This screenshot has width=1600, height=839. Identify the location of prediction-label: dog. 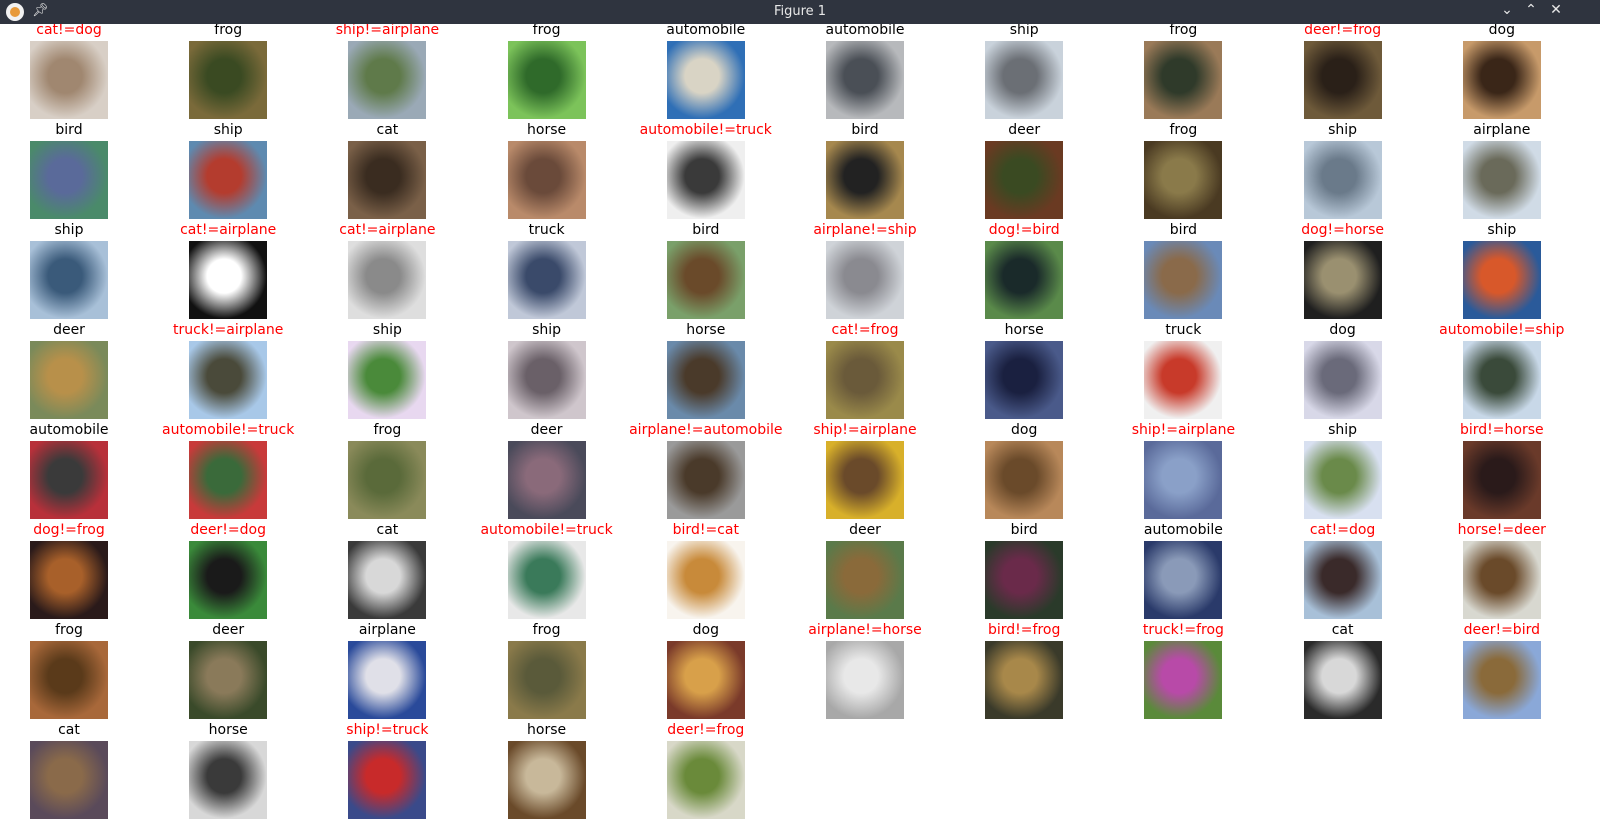
(1342, 330).